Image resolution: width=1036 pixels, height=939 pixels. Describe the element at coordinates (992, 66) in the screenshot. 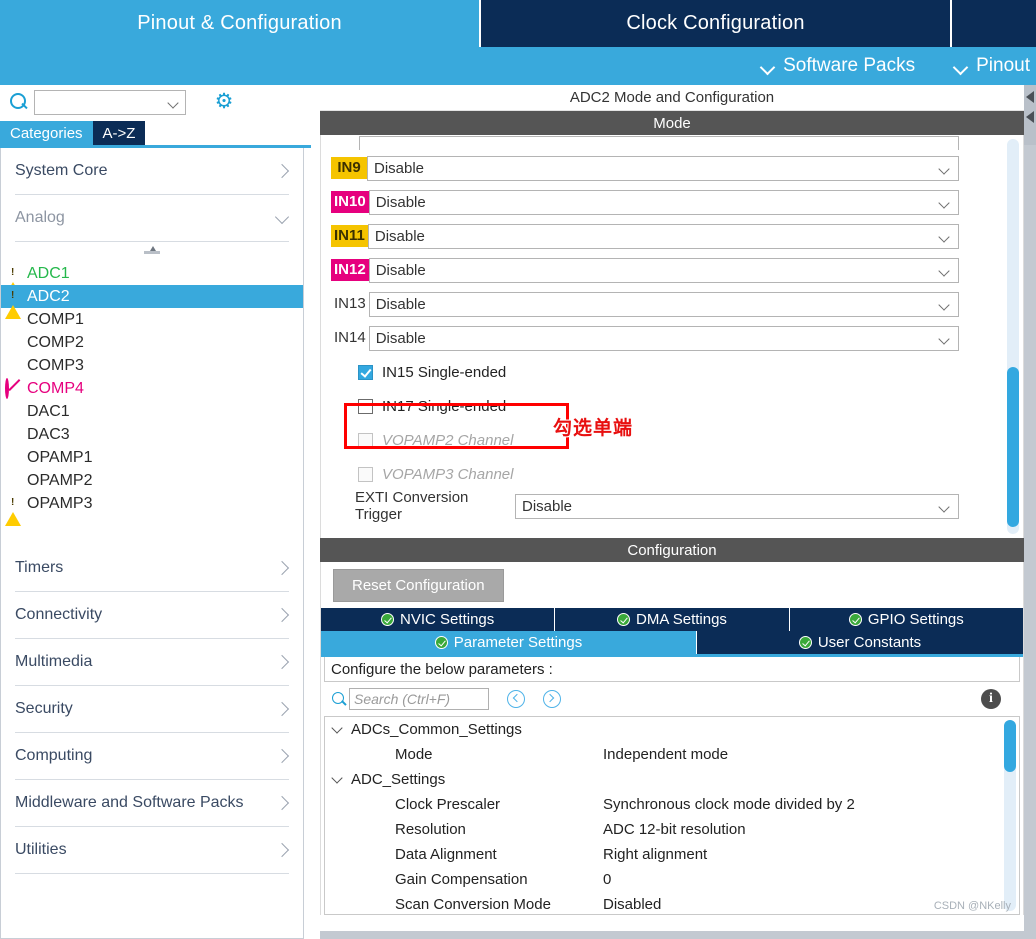

I see `menu-pinout: Pinout` at that location.